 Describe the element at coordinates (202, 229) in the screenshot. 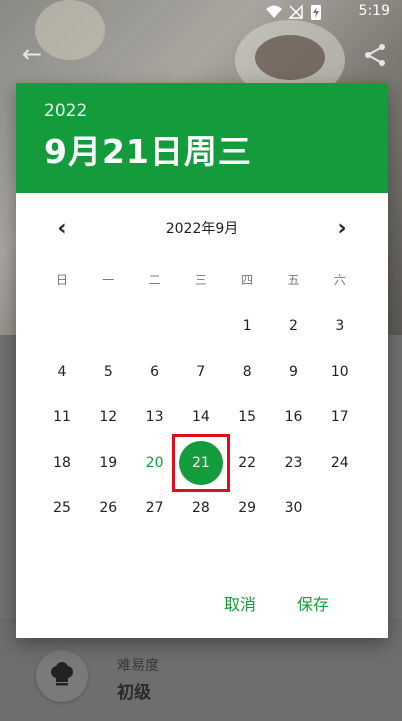

I see `month-title: 2022年9月` at that location.